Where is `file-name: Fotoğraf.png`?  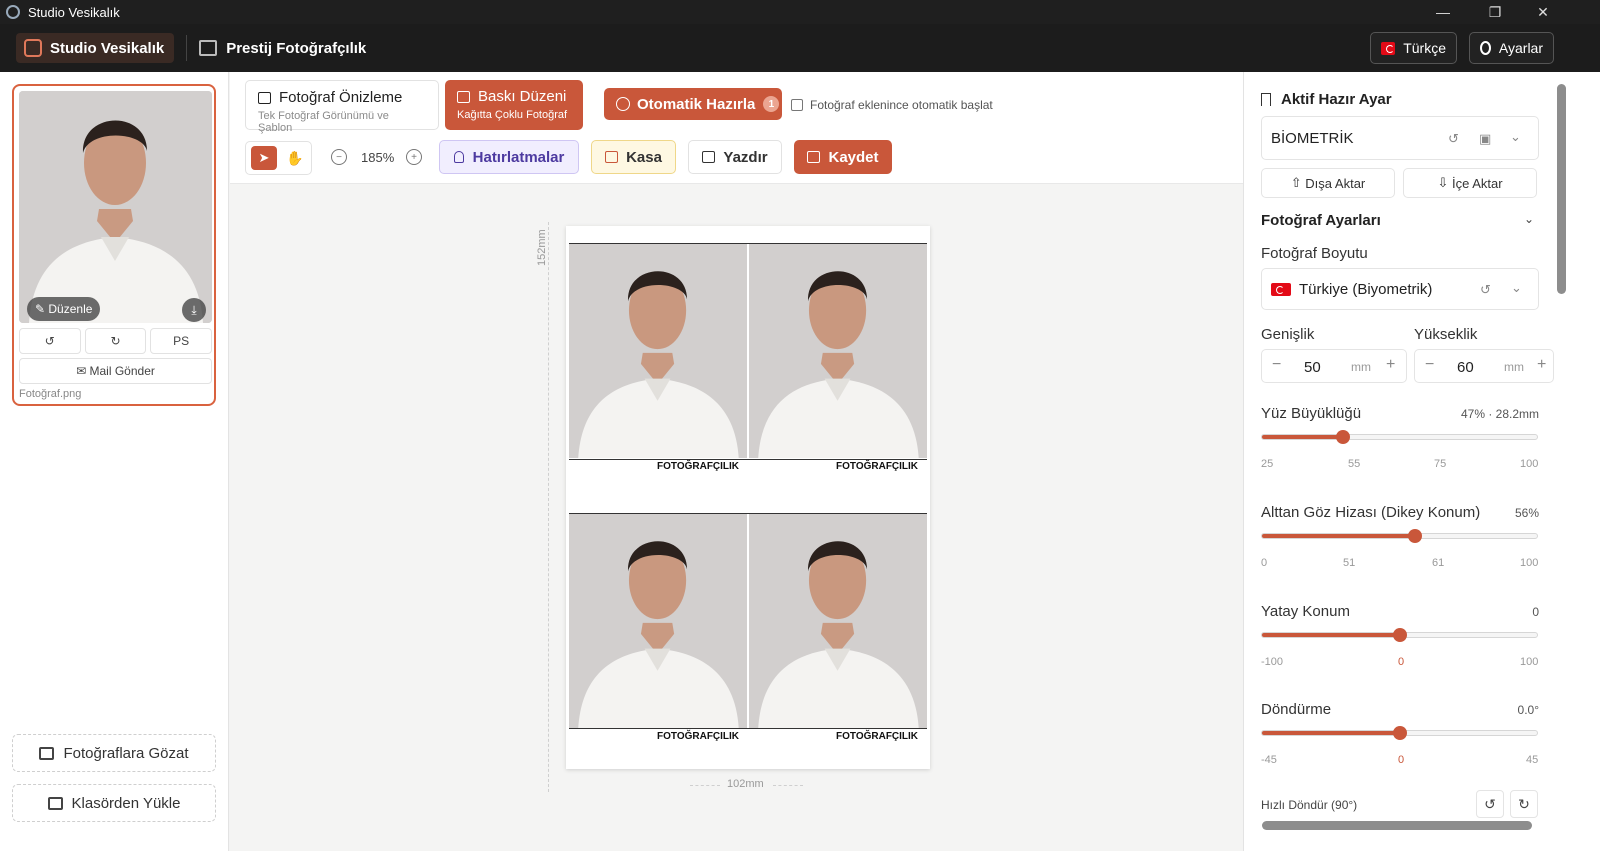
file-name: Fotoğraf.png is located at coordinates (50, 394).